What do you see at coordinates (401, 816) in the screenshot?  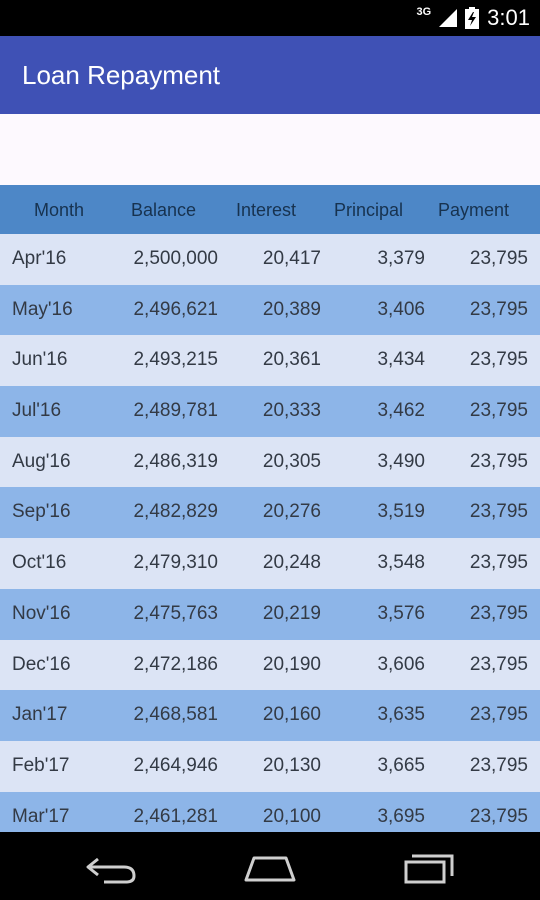 I see `cell-principal: 3,695` at bounding box center [401, 816].